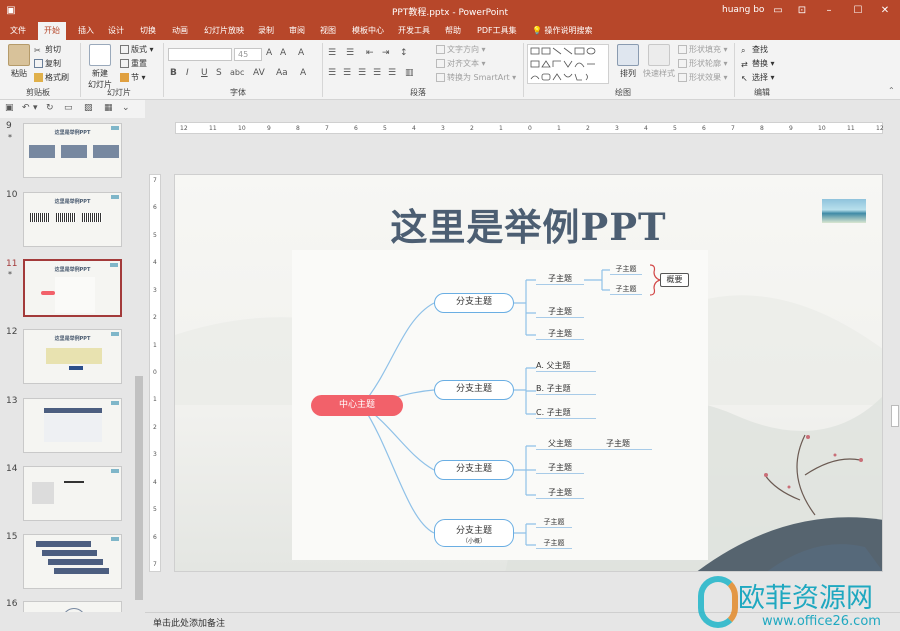 This screenshot has height=631, width=900. Describe the element at coordinates (19, 61) in the screenshot. I see `paste-button: 粘贴` at that location.